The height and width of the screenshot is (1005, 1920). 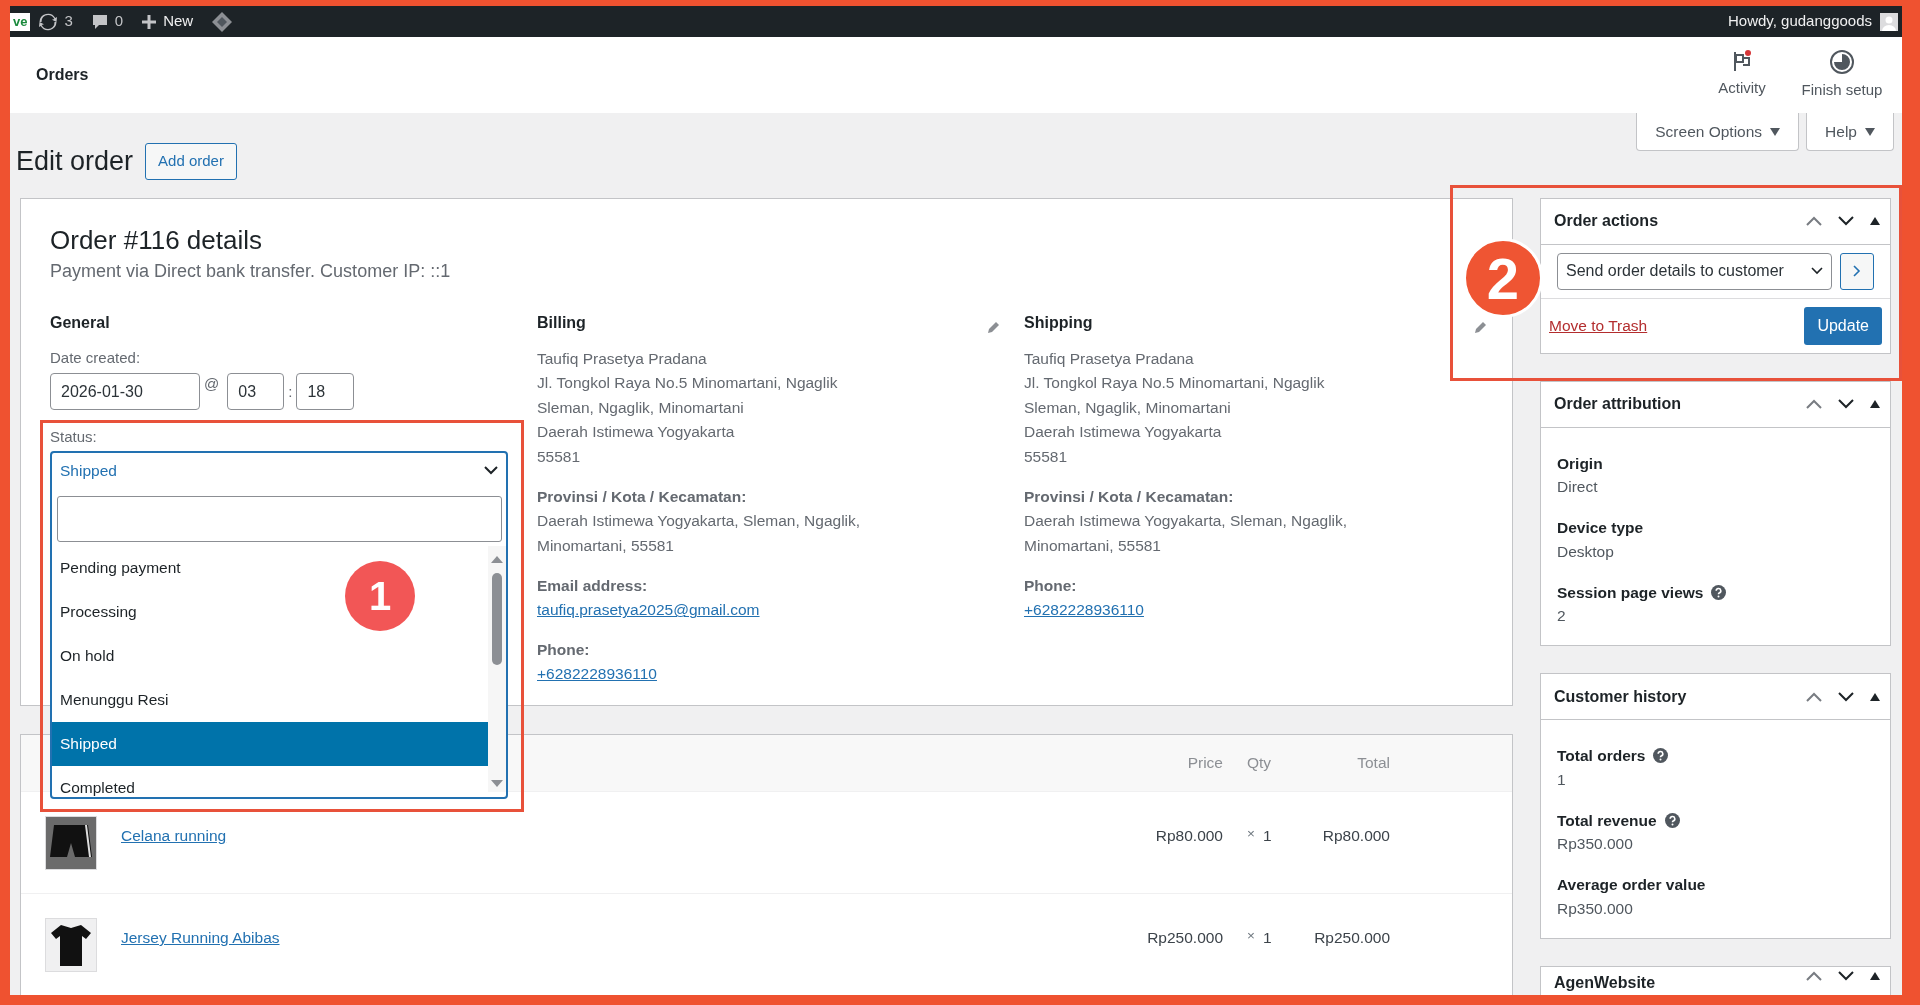 What do you see at coordinates (75, 161) in the screenshot?
I see `page-title: Edit order` at bounding box center [75, 161].